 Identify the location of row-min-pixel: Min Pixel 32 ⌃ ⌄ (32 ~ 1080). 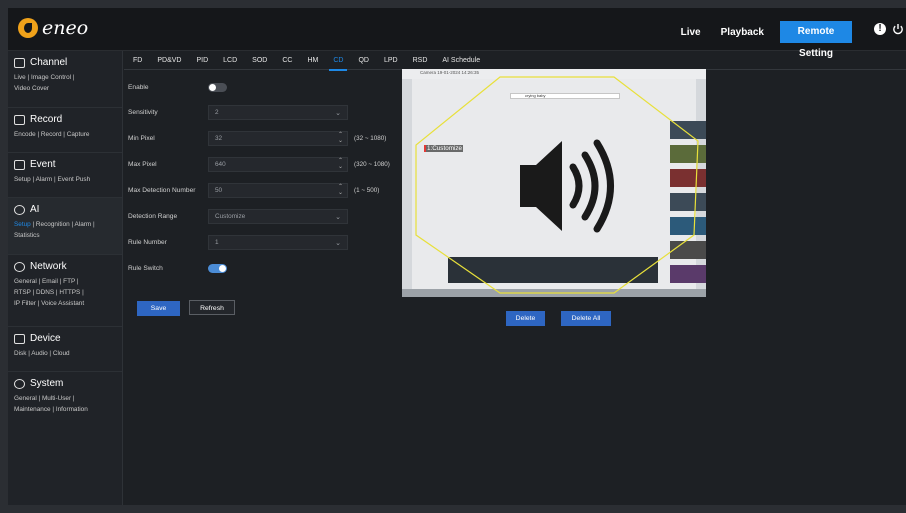
(257, 138).